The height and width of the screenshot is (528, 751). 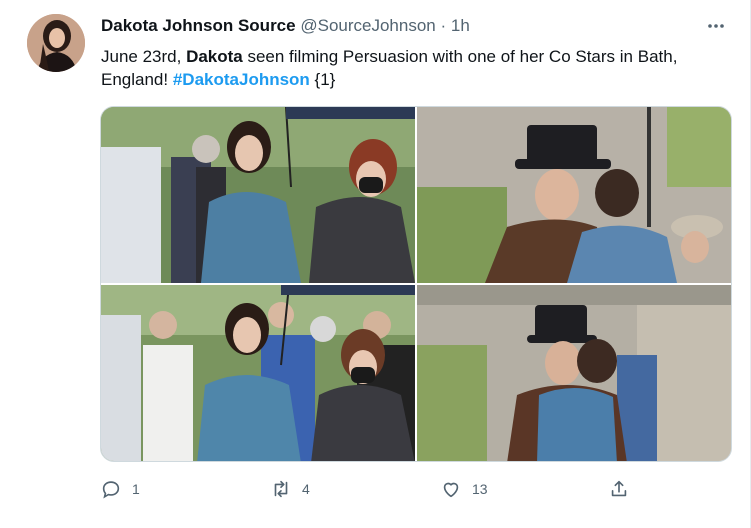 What do you see at coordinates (322, 79) in the screenshot?
I see `text-part-3: {1}` at bounding box center [322, 79].